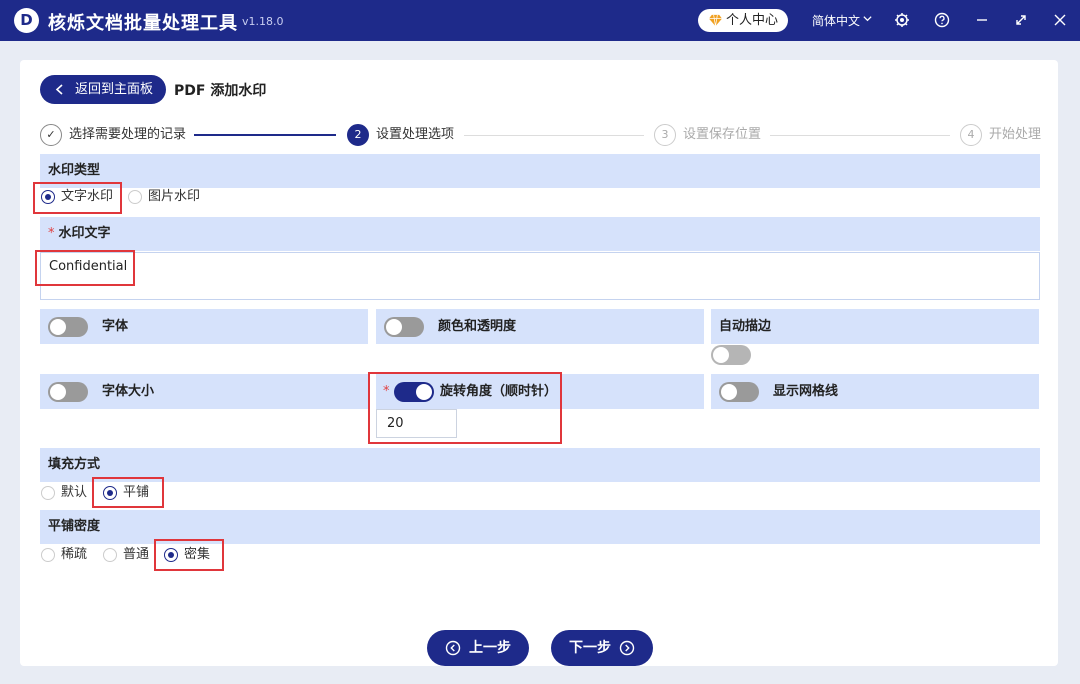 The height and width of the screenshot is (684, 1080). I want to click on app-title: 核烁文档批量处理工具, so click(143, 23).